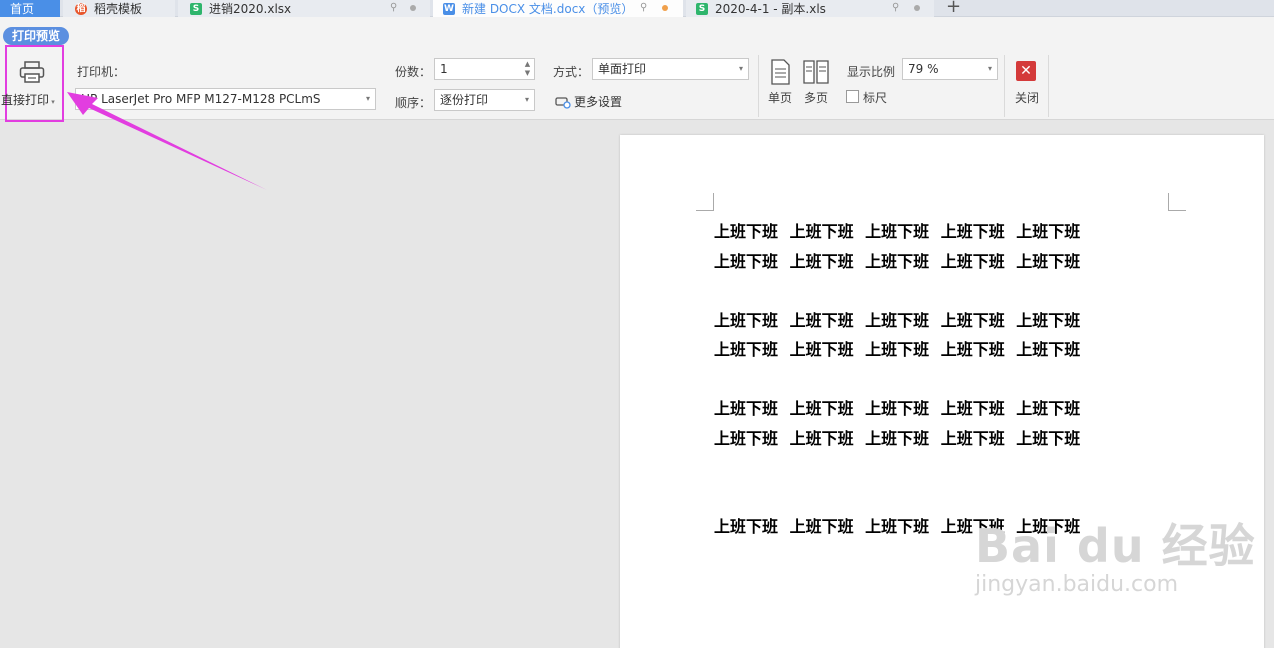  What do you see at coordinates (449, 8) in the screenshot?
I see `document-icon: W` at bounding box center [449, 8].